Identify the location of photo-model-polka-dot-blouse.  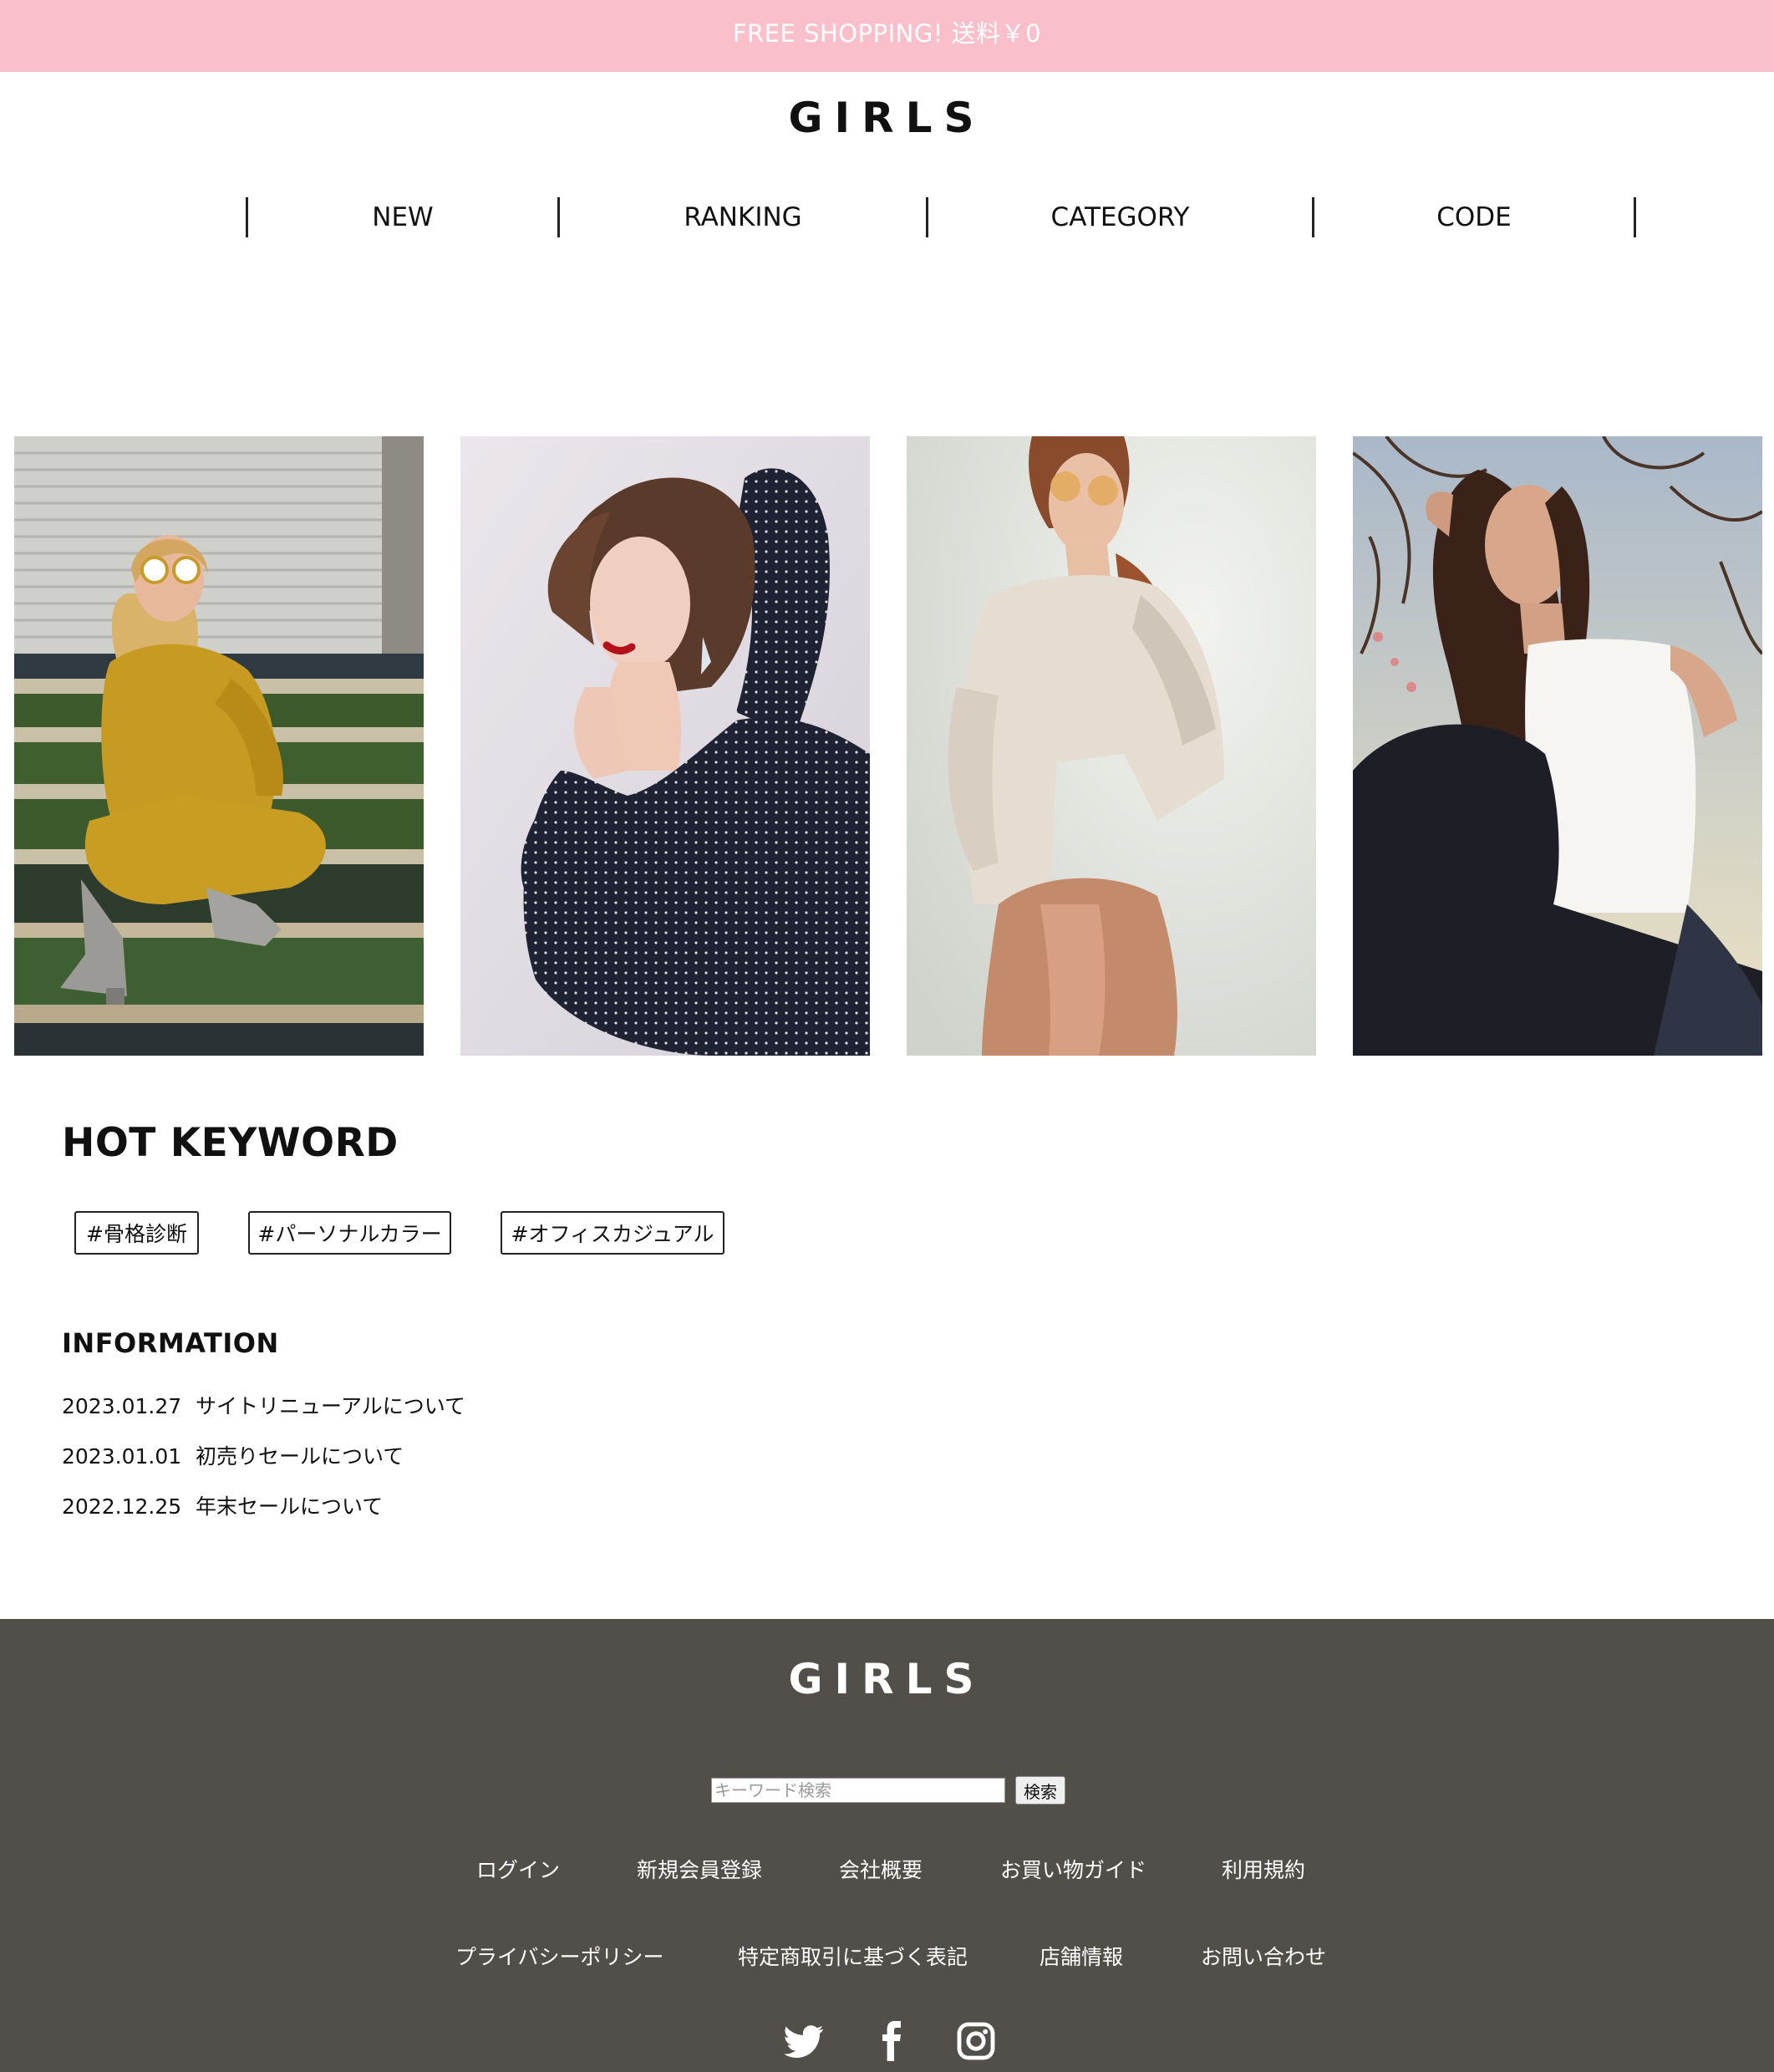
(665, 746).